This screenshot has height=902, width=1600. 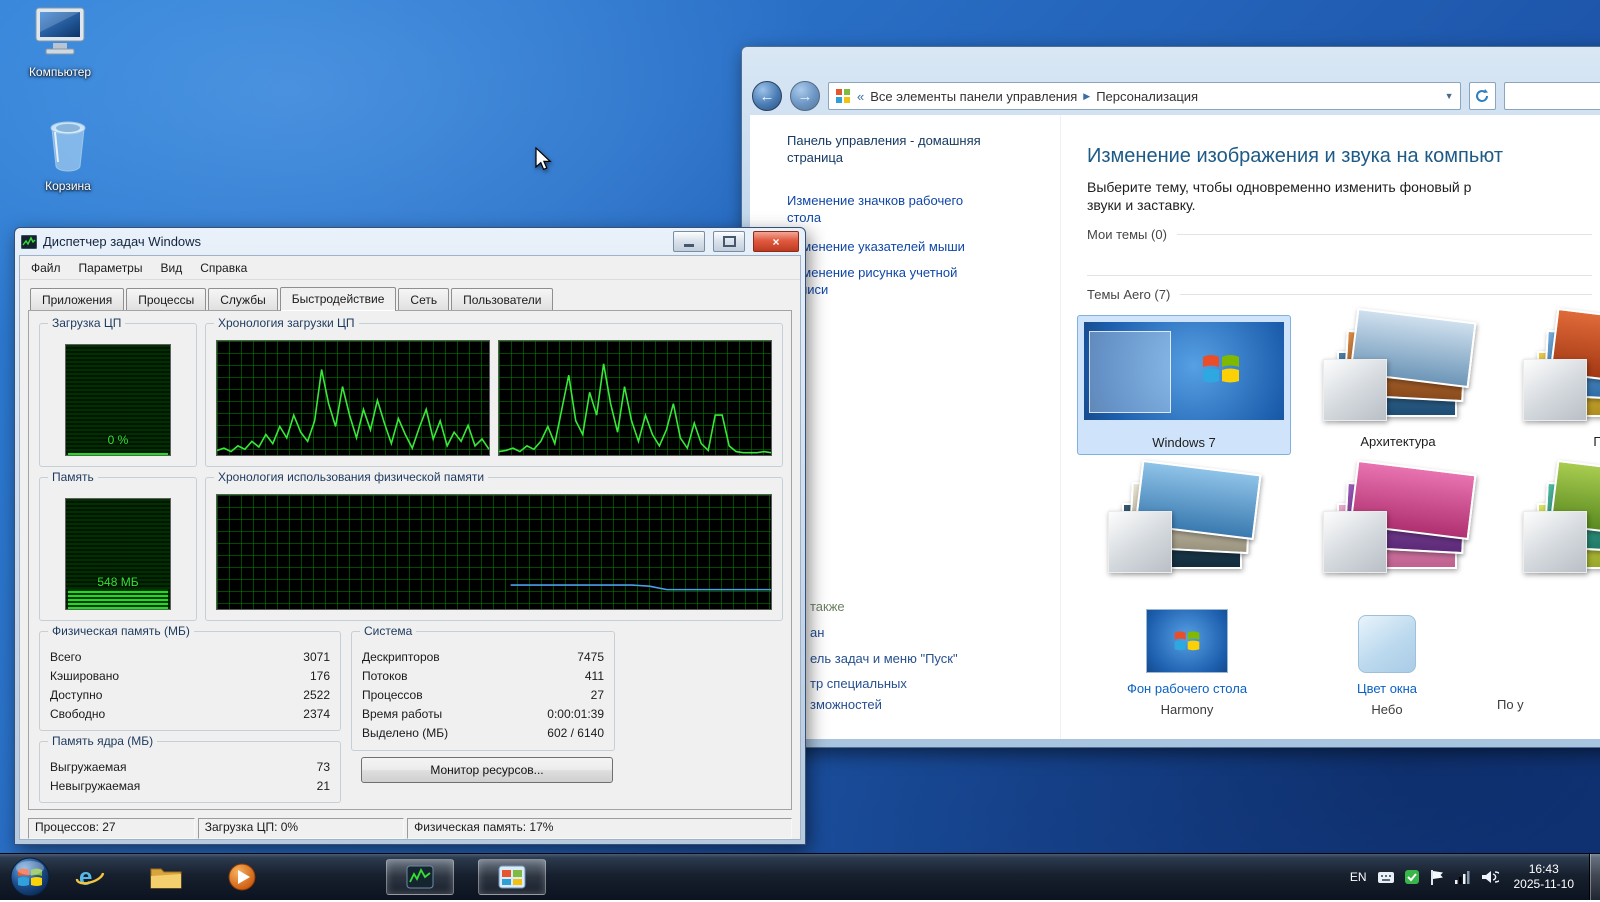 I want to click on action-center-flag-icon, so click(x=1437, y=877).